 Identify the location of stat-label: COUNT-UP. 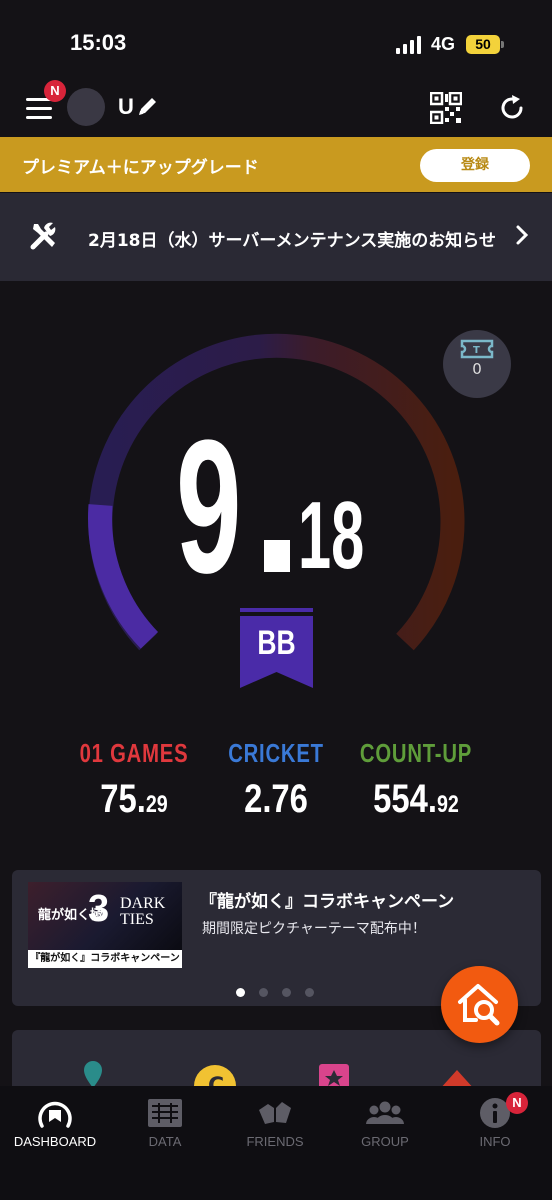
(416, 753).